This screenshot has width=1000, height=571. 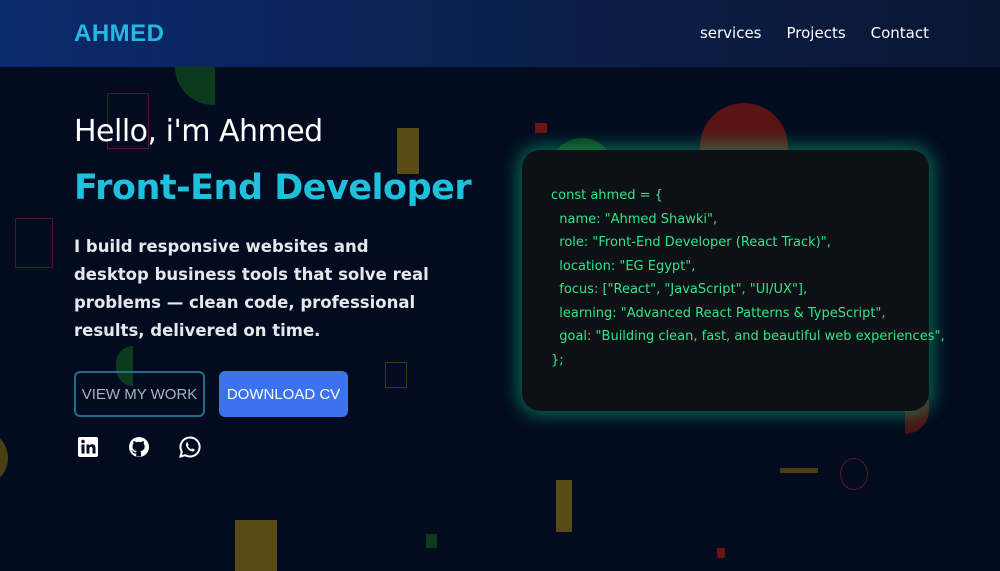 What do you see at coordinates (564, 506) in the screenshot?
I see `decor-yellow-tall-bar` at bounding box center [564, 506].